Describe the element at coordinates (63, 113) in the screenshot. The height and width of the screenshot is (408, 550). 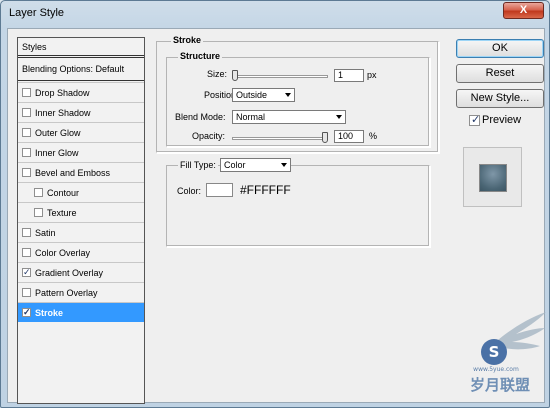
I see `style-item-label: Inner Shadow` at that location.